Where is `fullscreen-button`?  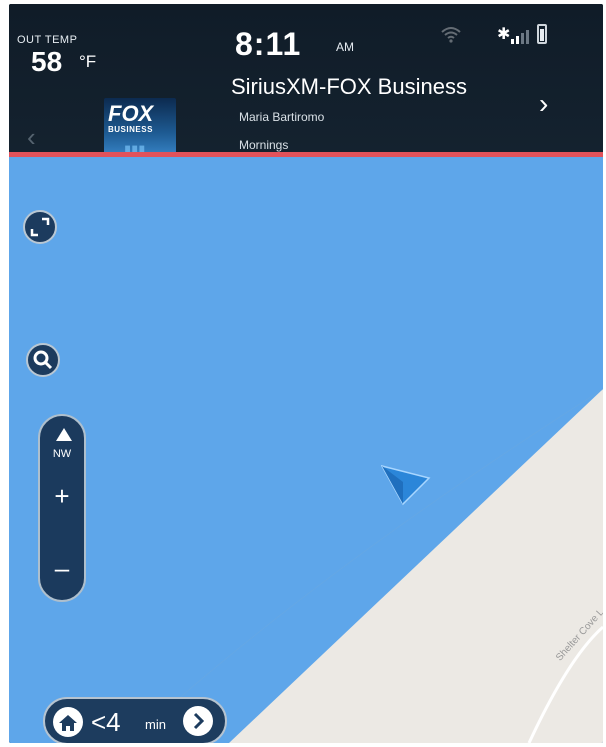
fullscreen-button is located at coordinates (40, 227).